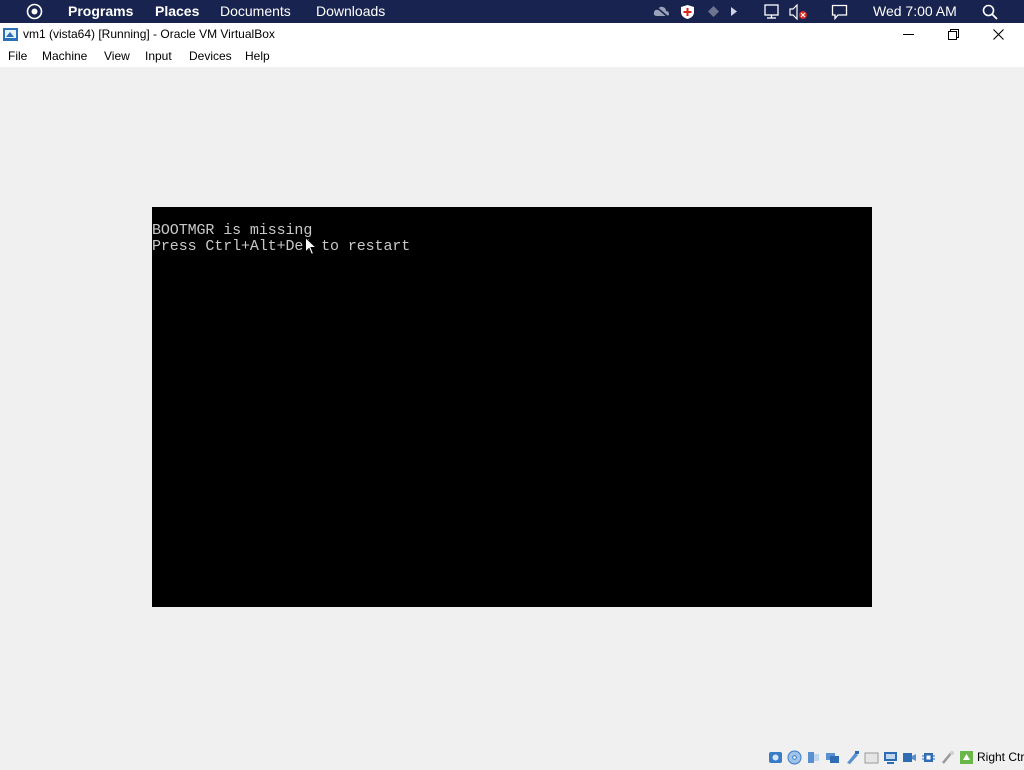 Image resolution: width=1024 pixels, height=770 pixels. I want to click on display-icon, so click(890, 757).